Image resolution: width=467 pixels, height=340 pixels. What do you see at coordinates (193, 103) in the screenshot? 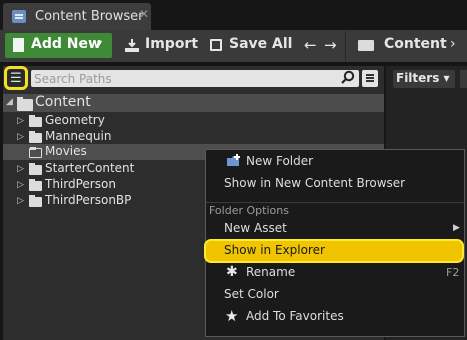
I see `tree-item-content: ◢ Content` at bounding box center [193, 103].